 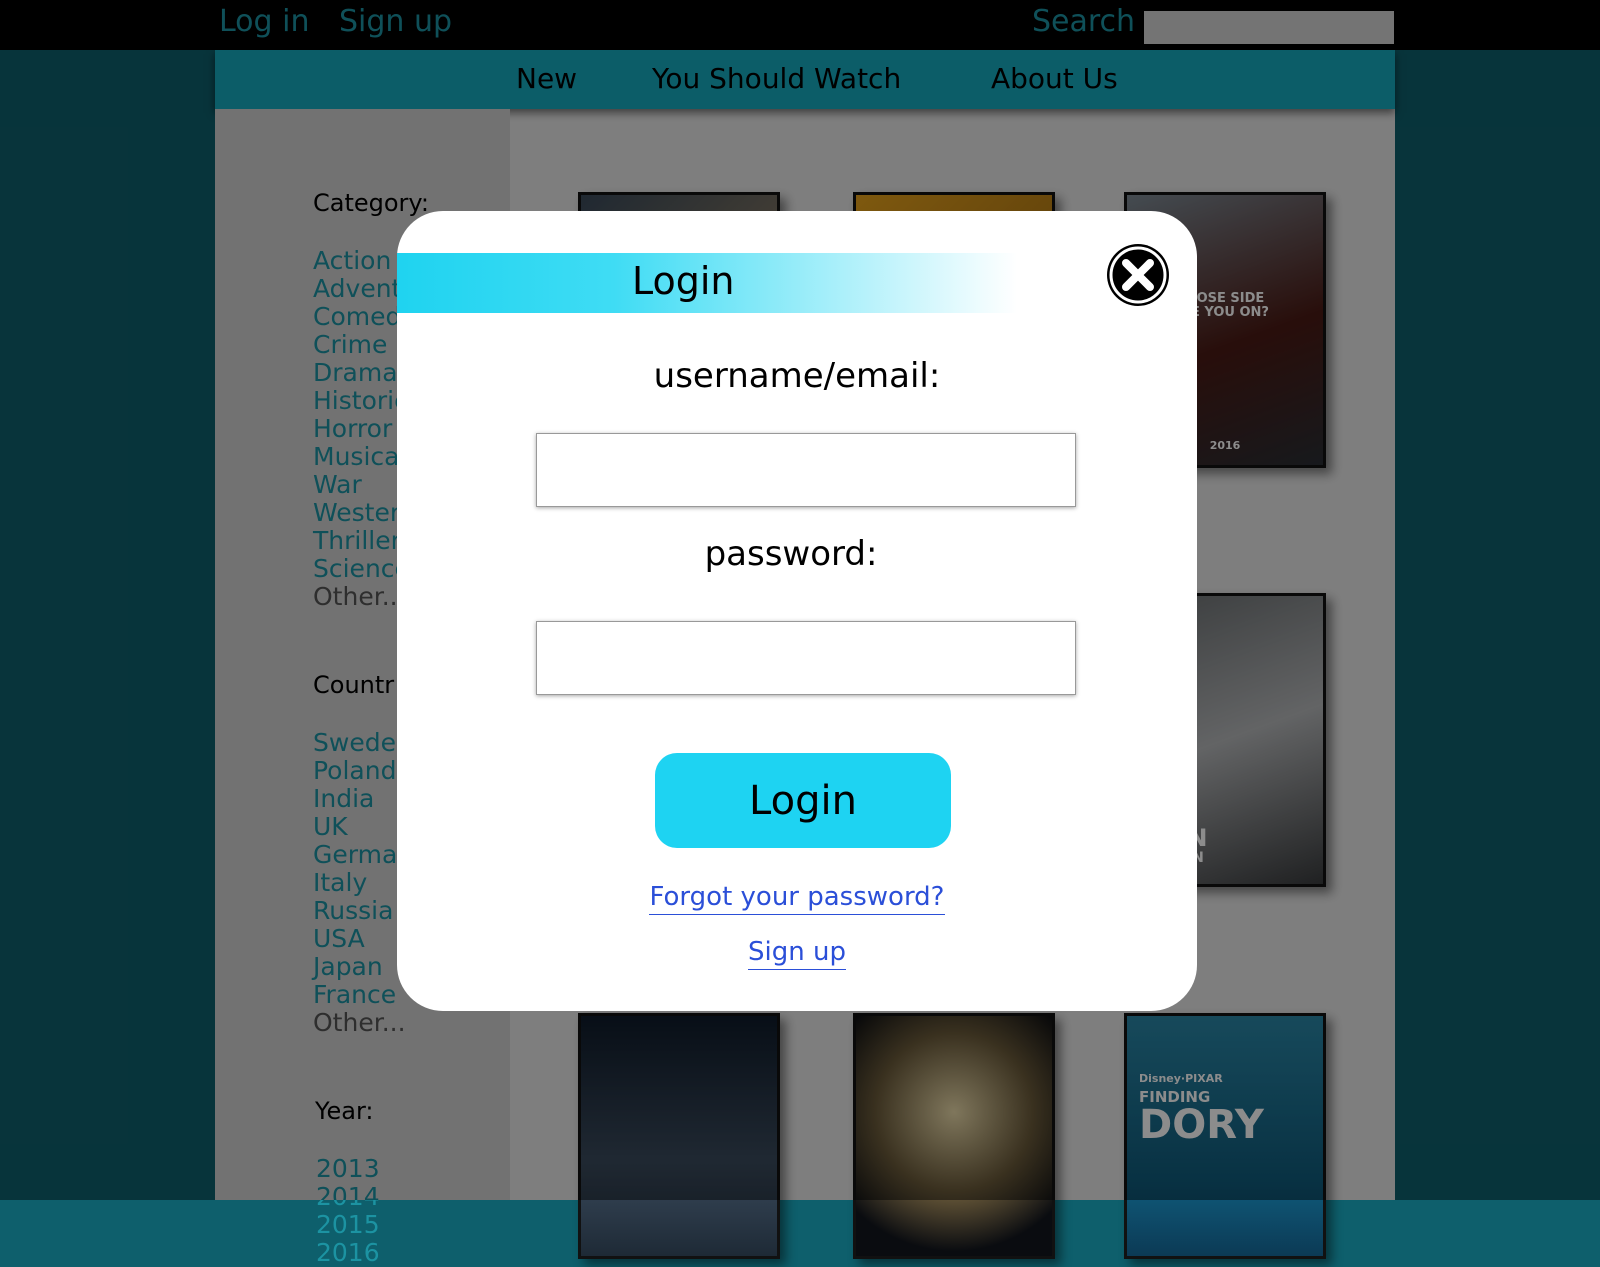 What do you see at coordinates (803, 800) in the screenshot?
I see `login-button: Login` at bounding box center [803, 800].